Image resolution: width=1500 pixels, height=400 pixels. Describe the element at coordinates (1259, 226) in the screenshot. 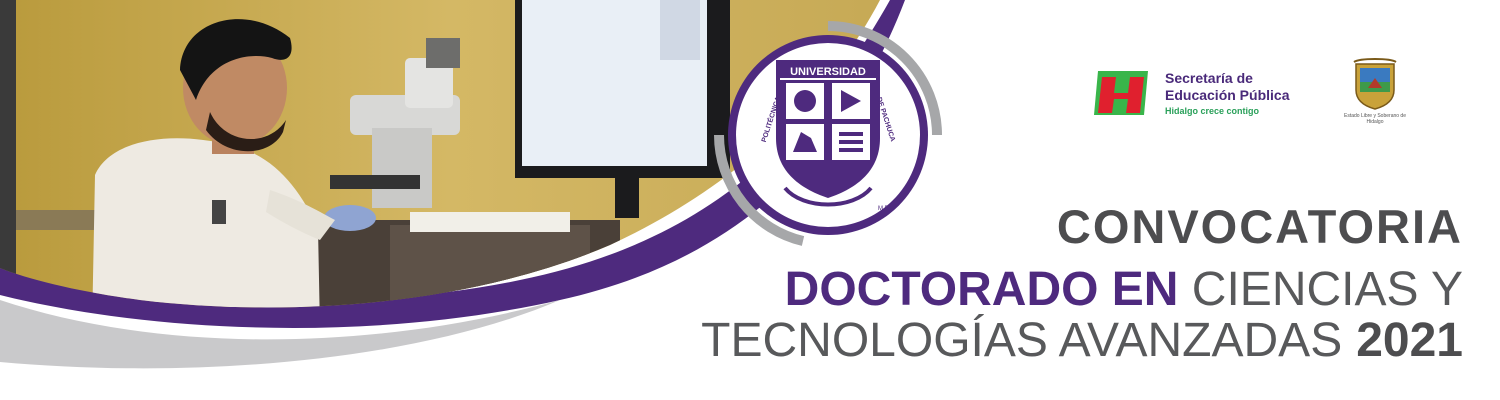

I see `headline-convocatoria: CONVOCATORIA` at that location.